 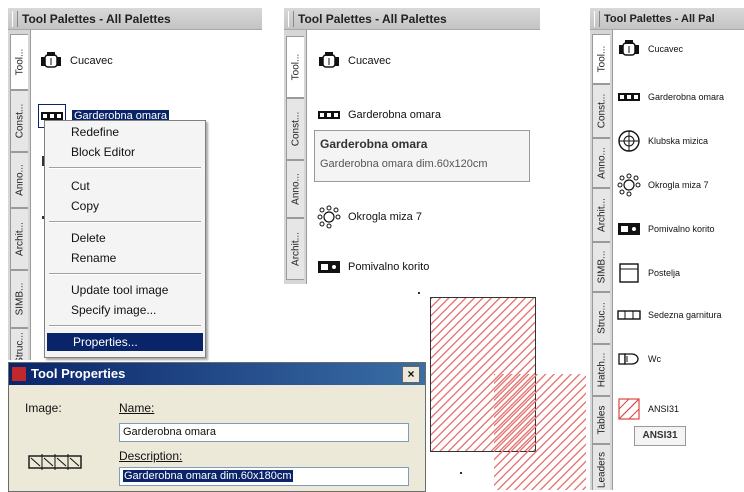 What do you see at coordinates (125, 132) in the screenshot?
I see `menu-item-redefine: Redefine` at bounding box center [125, 132].